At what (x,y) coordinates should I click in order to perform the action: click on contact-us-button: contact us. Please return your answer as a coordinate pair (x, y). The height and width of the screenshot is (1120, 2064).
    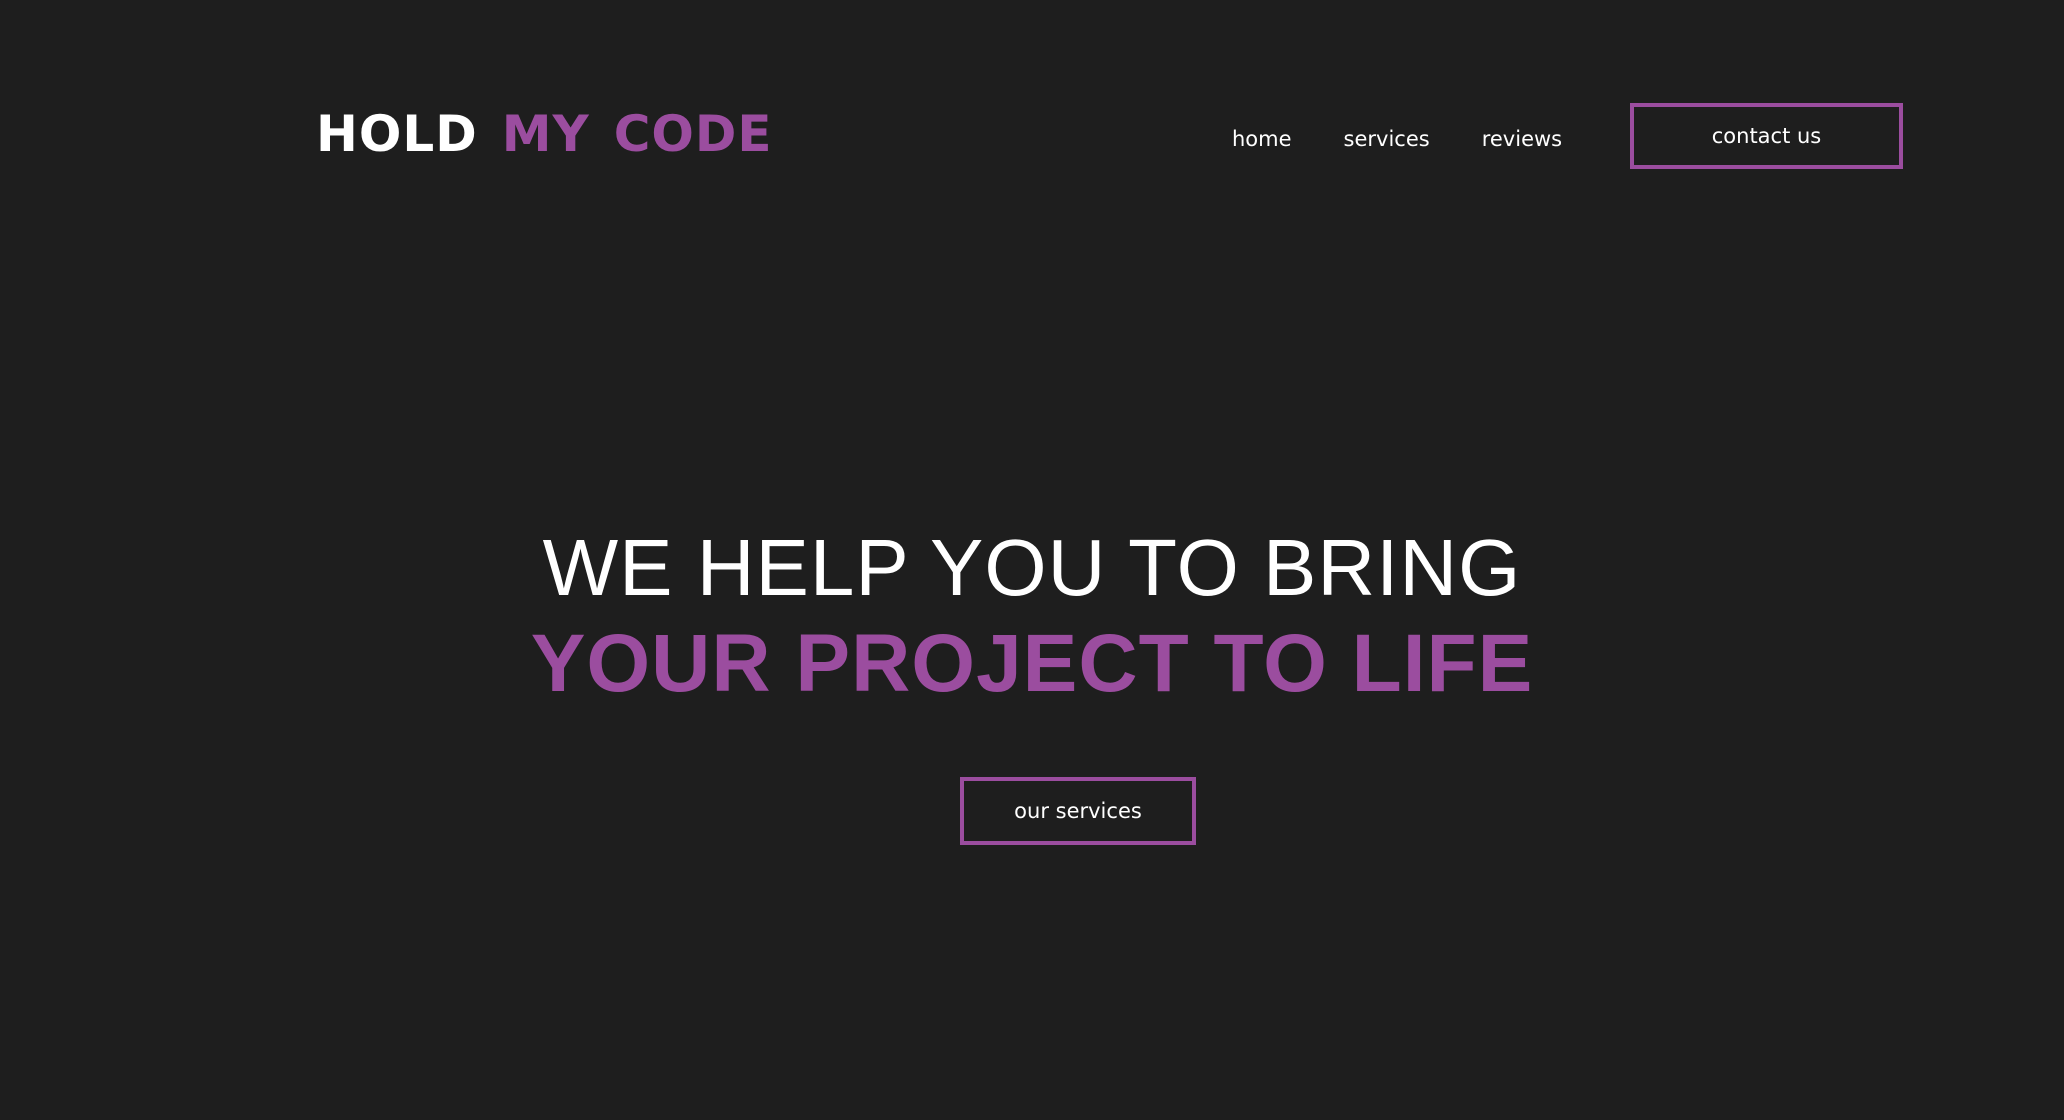
    Looking at the image, I should click on (1766, 136).